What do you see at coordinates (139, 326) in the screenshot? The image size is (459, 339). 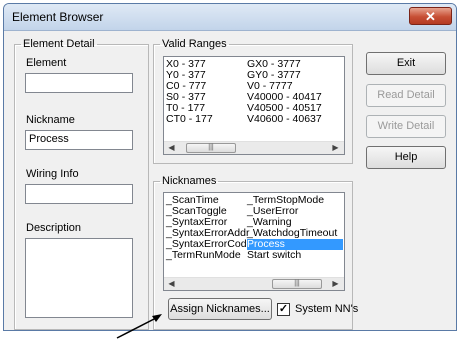 I see `annotation-arrow-icon` at bounding box center [139, 326].